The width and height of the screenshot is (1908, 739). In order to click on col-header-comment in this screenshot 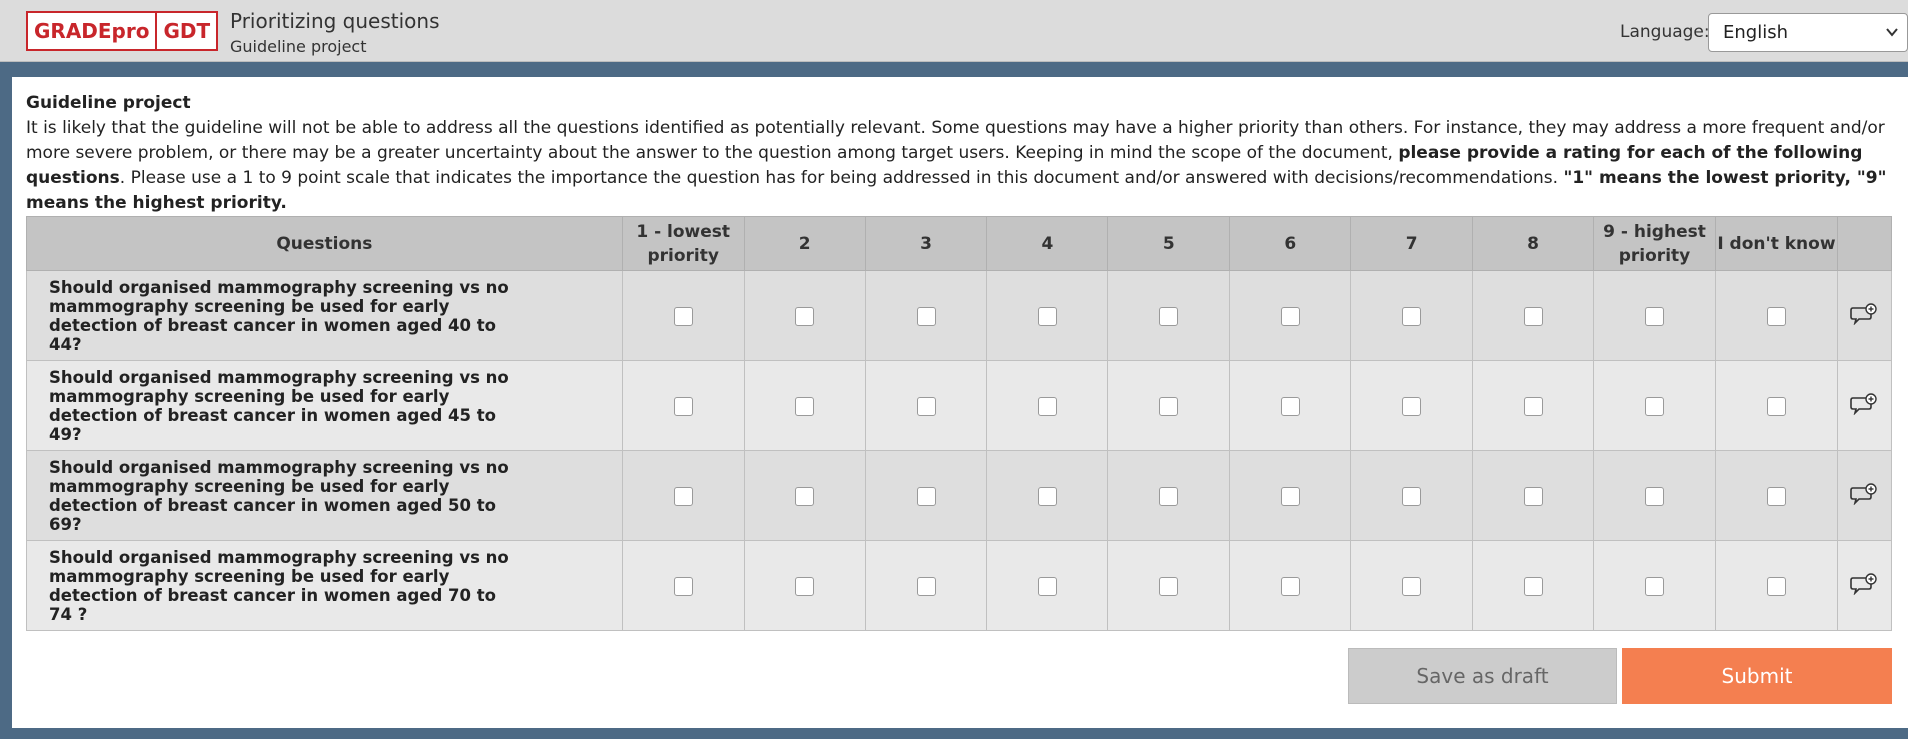, I will do `click(1864, 243)`.